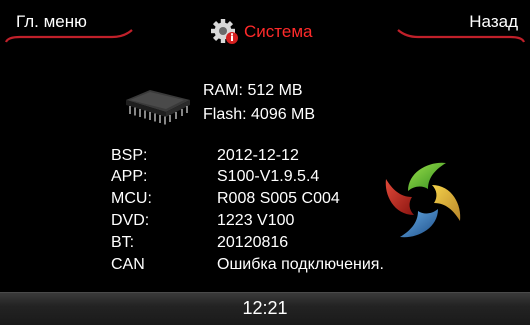 This screenshot has width=530, height=325. What do you see at coordinates (300, 264) in the screenshot?
I see `can-value: Ошибка подключения.` at bounding box center [300, 264].